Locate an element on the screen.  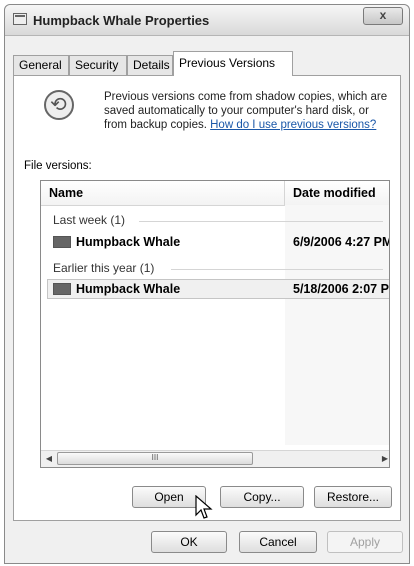
close-button: x is located at coordinates (383, 16).